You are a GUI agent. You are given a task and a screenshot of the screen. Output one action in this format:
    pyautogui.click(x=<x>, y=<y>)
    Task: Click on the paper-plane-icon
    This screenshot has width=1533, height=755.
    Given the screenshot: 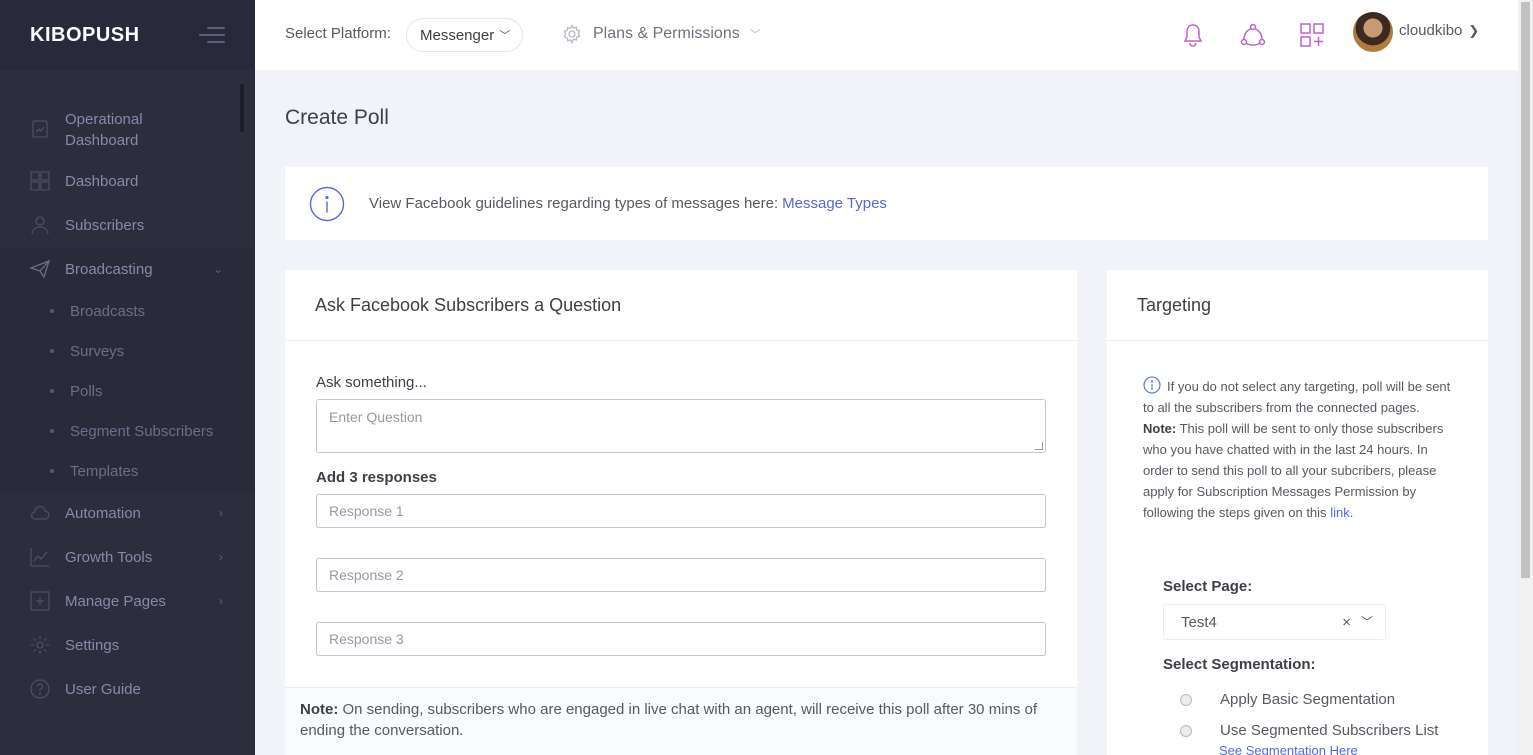 What is the action you would take?
    pyautogui.click(x=40, y=269)
    